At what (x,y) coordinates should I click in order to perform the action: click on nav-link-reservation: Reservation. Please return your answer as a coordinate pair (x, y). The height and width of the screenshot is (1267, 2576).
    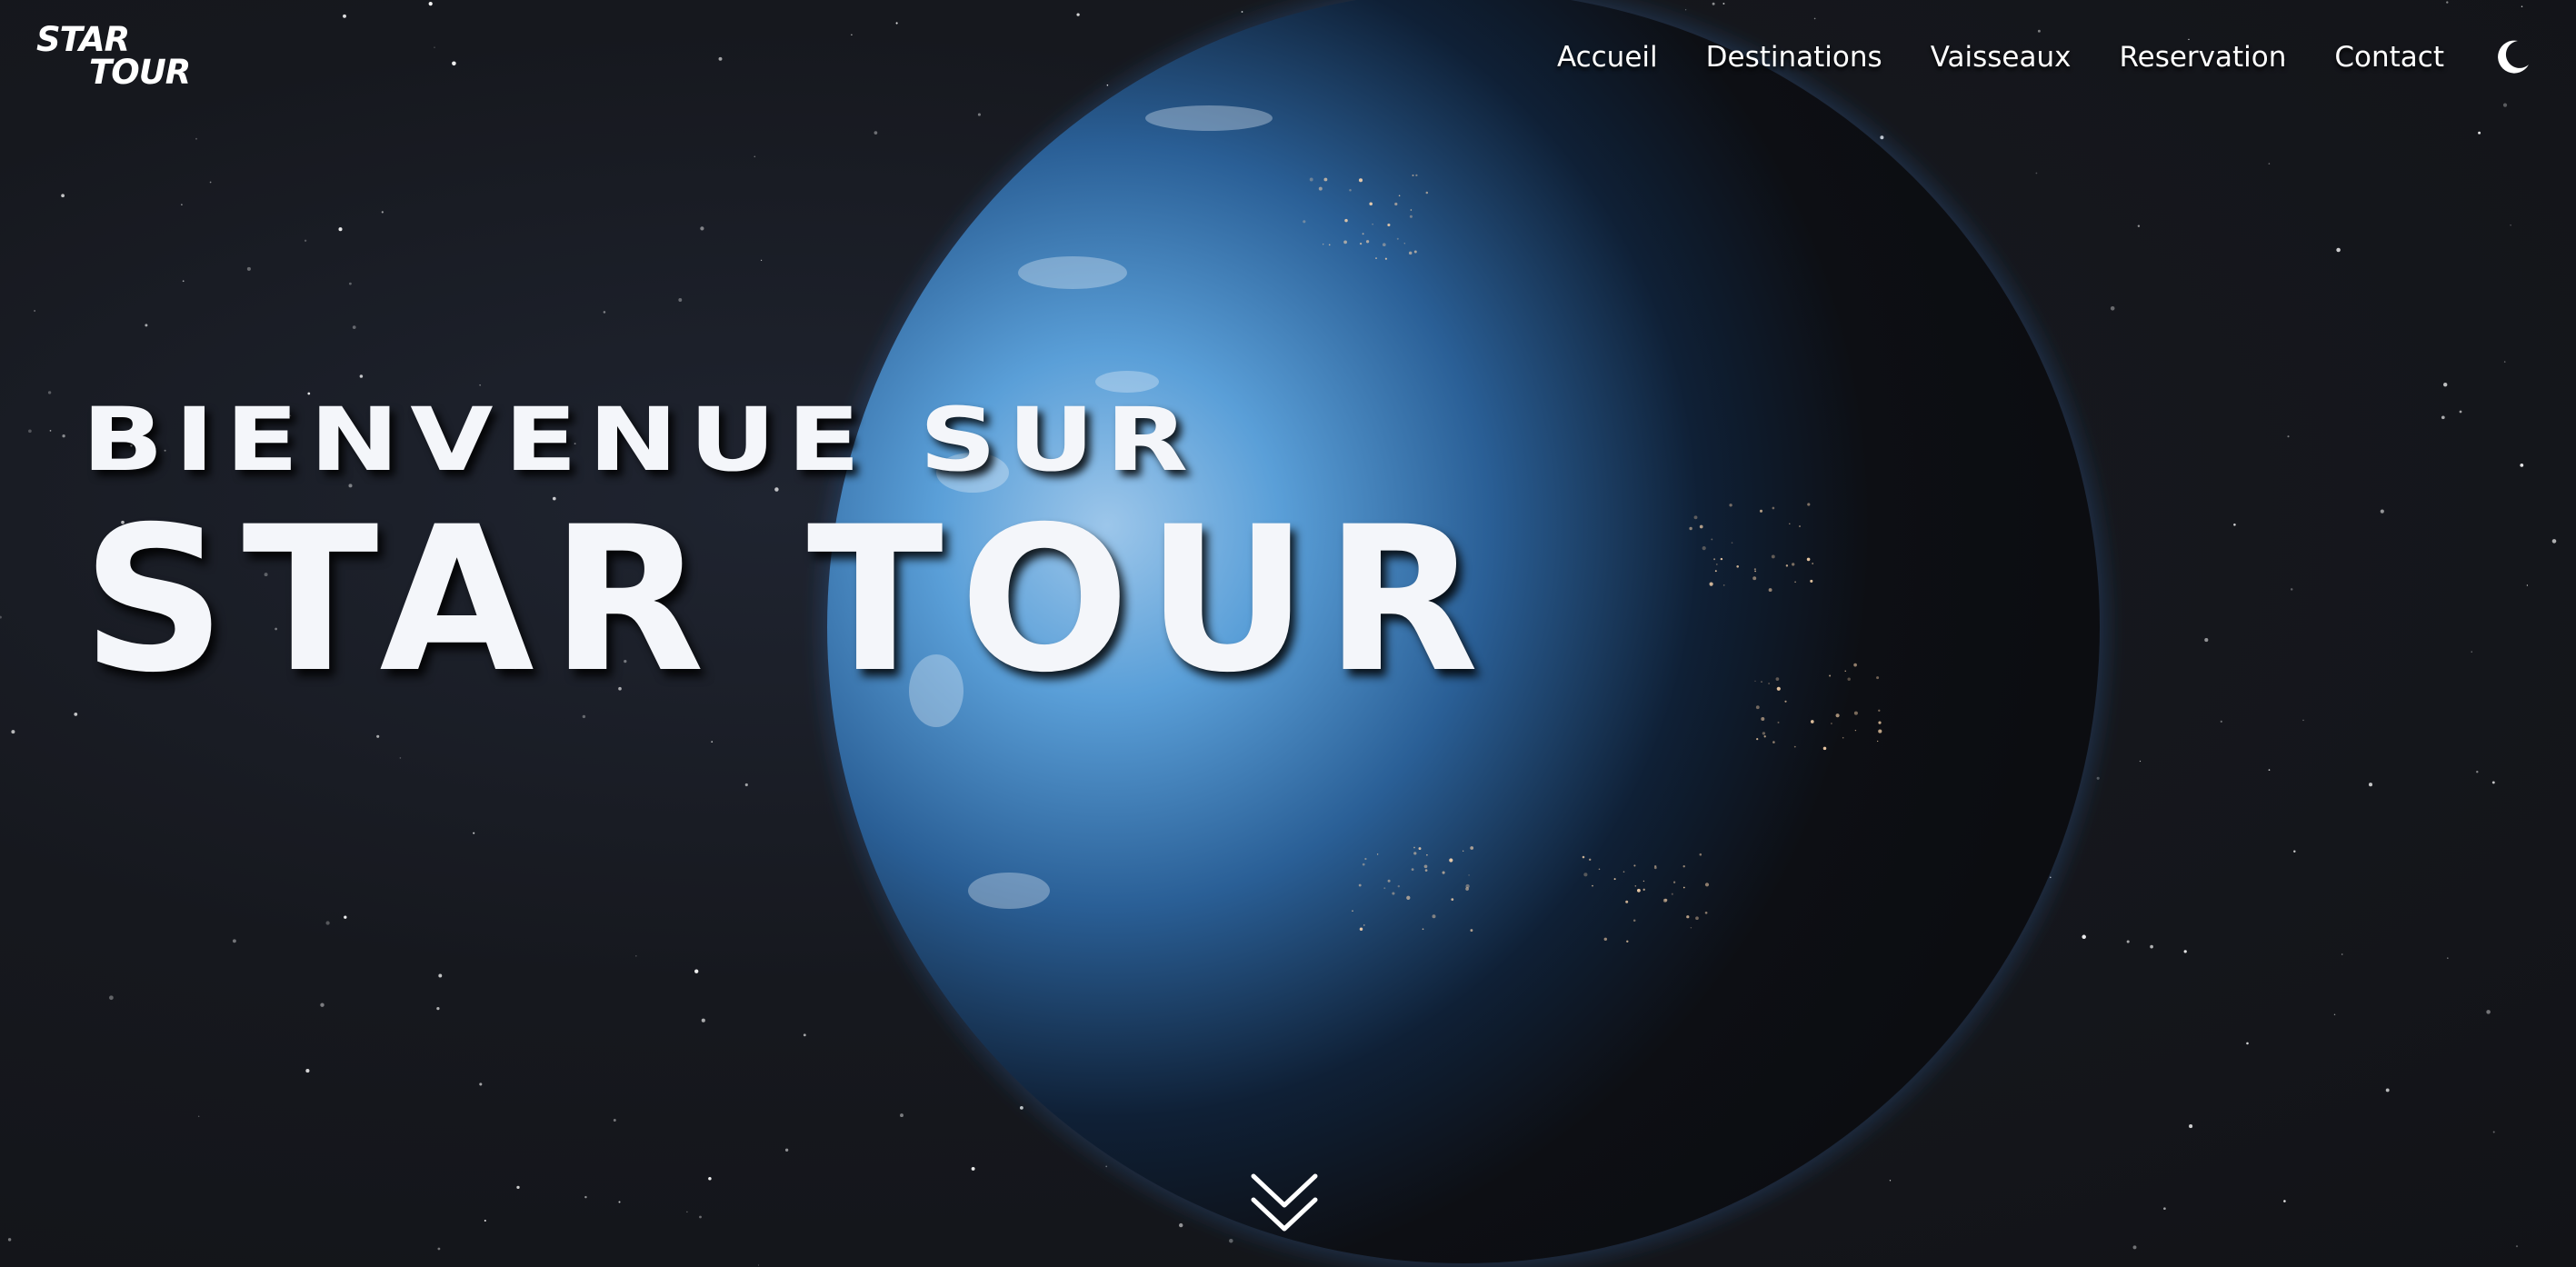
    Looking at the image, I should click on (2202, 58).